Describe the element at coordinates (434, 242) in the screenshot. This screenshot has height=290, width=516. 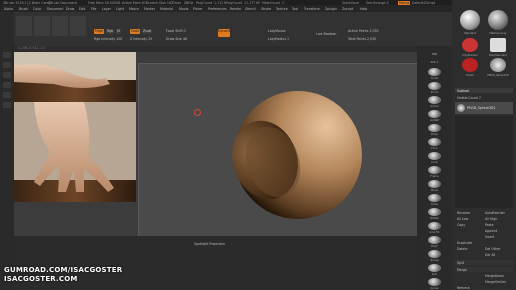
I see `polyf-button: PolyF` at that location.